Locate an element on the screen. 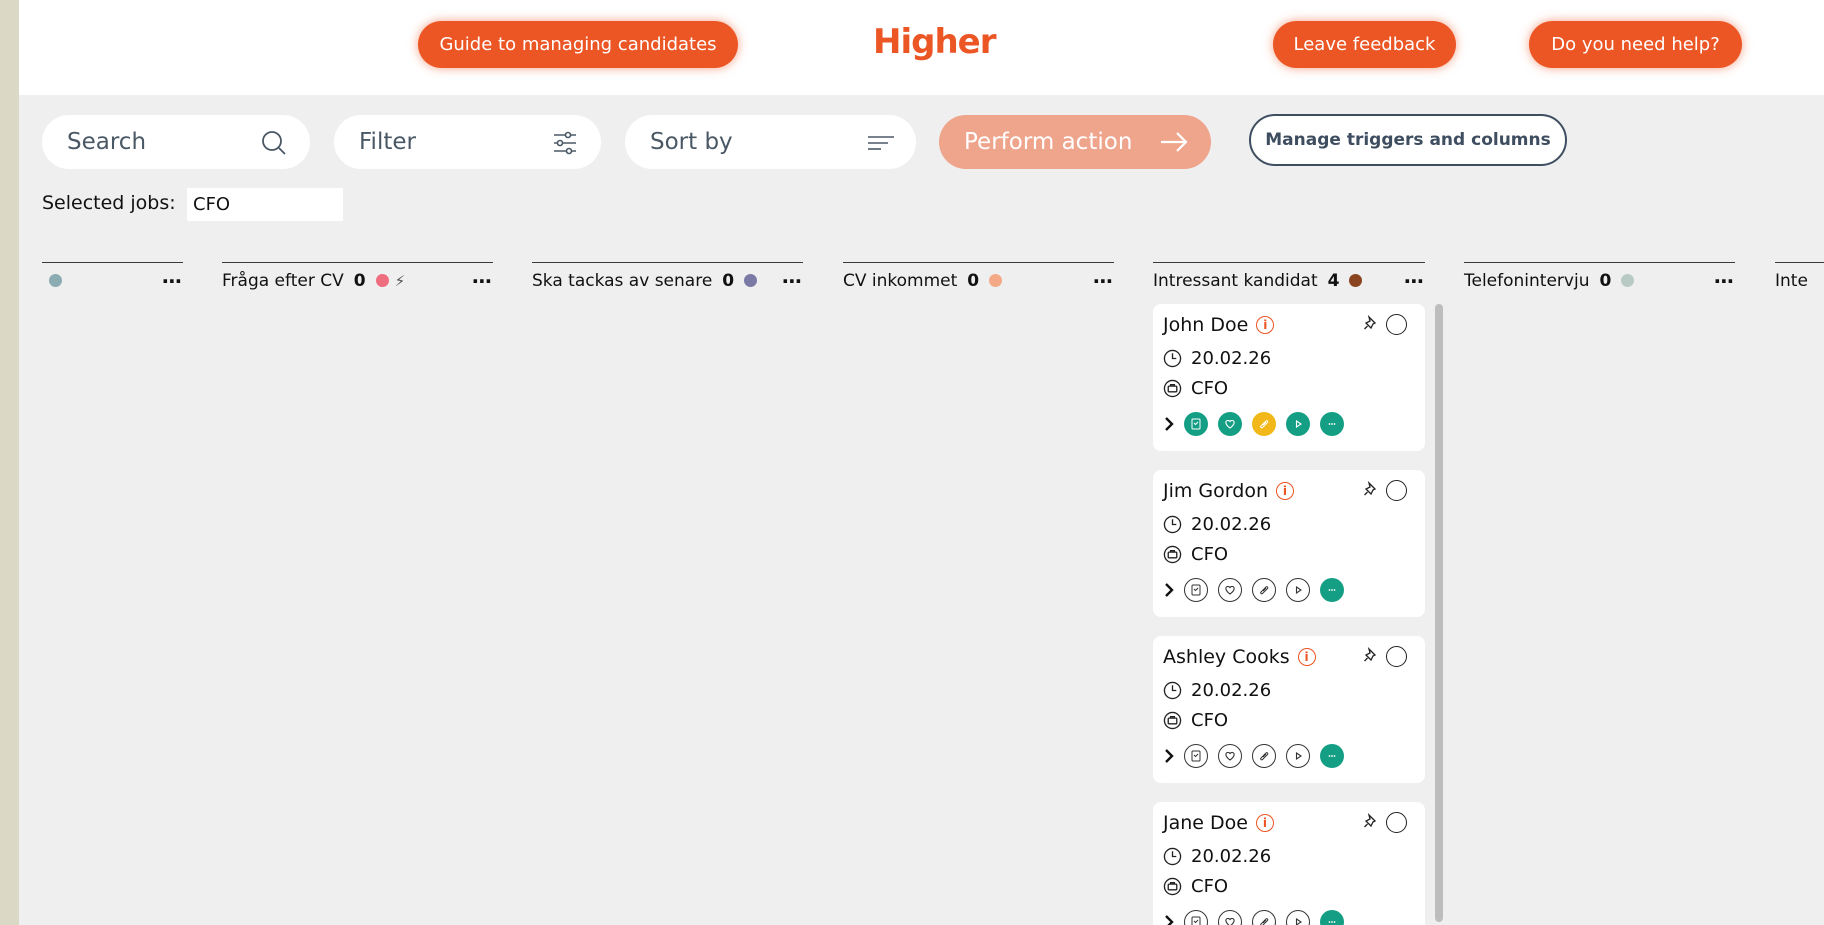 The image size is (1824, 925). filter-button: Filter is located at coordinates (467, 142).